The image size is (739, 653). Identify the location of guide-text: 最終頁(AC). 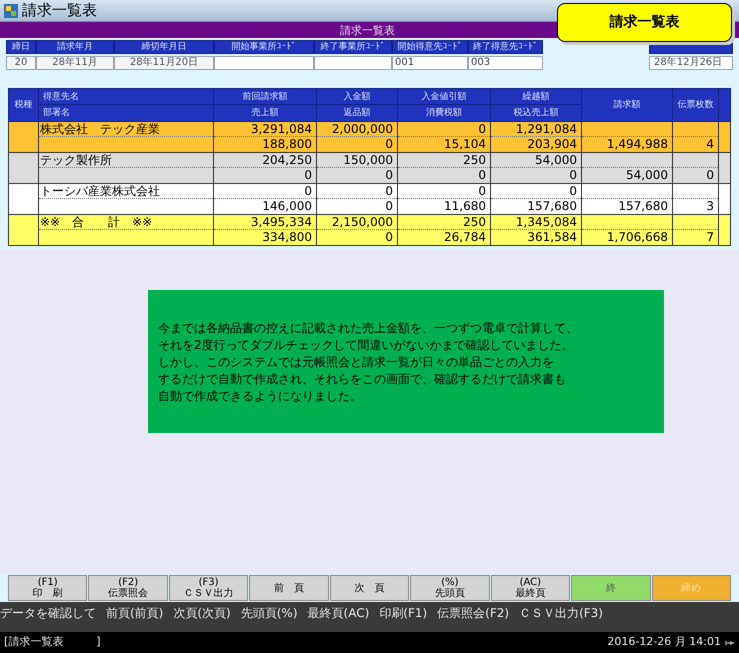
(339, 613).